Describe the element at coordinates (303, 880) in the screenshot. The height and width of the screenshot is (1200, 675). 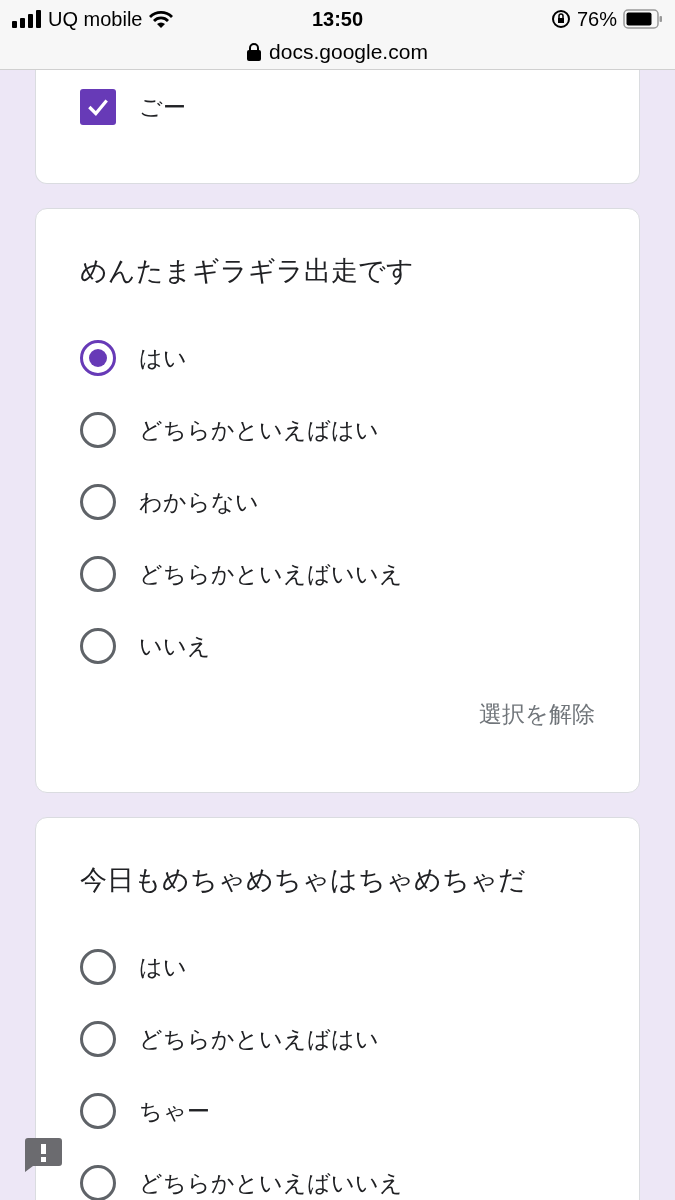
I see `question-title: 今日もめちゃめちゃはちゃめちゃだ` at that location.